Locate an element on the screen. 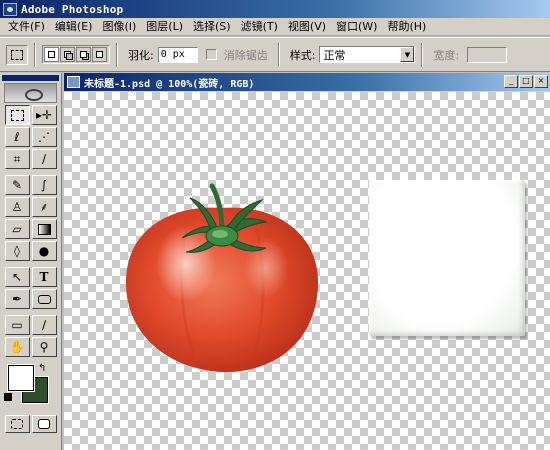  standard-mode-icon is located at coordinates (17, 424).